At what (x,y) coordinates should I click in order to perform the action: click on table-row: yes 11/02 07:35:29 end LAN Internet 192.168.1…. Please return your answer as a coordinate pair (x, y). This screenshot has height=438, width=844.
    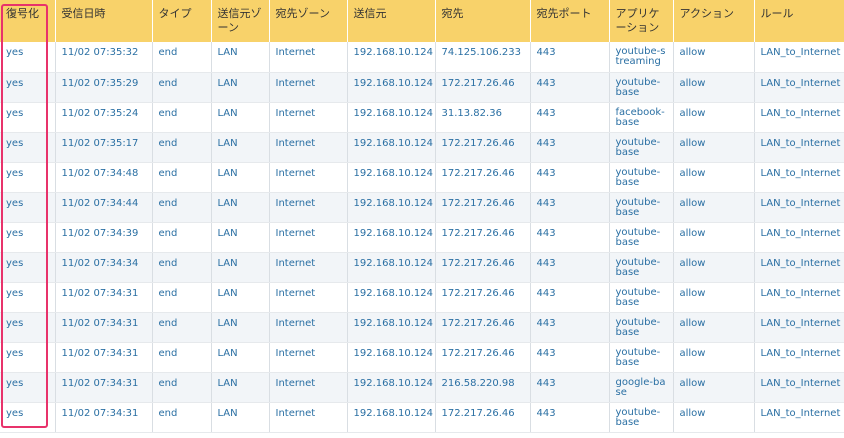
    Looking at the image, I should click on (422, 87).